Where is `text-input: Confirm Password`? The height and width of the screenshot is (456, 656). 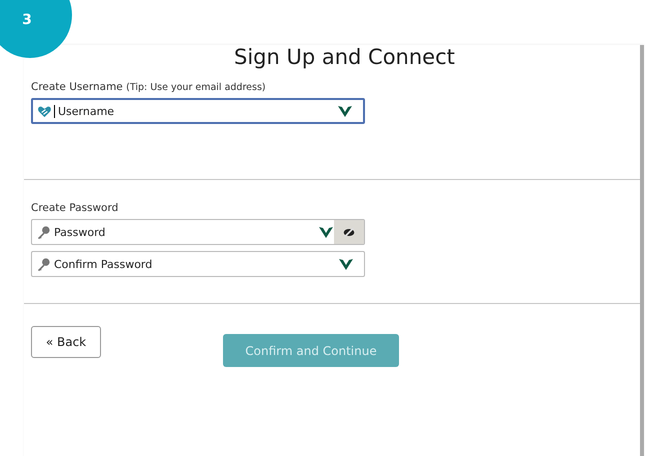 text-input: Confirm Password is located at coordinates (194, 264).